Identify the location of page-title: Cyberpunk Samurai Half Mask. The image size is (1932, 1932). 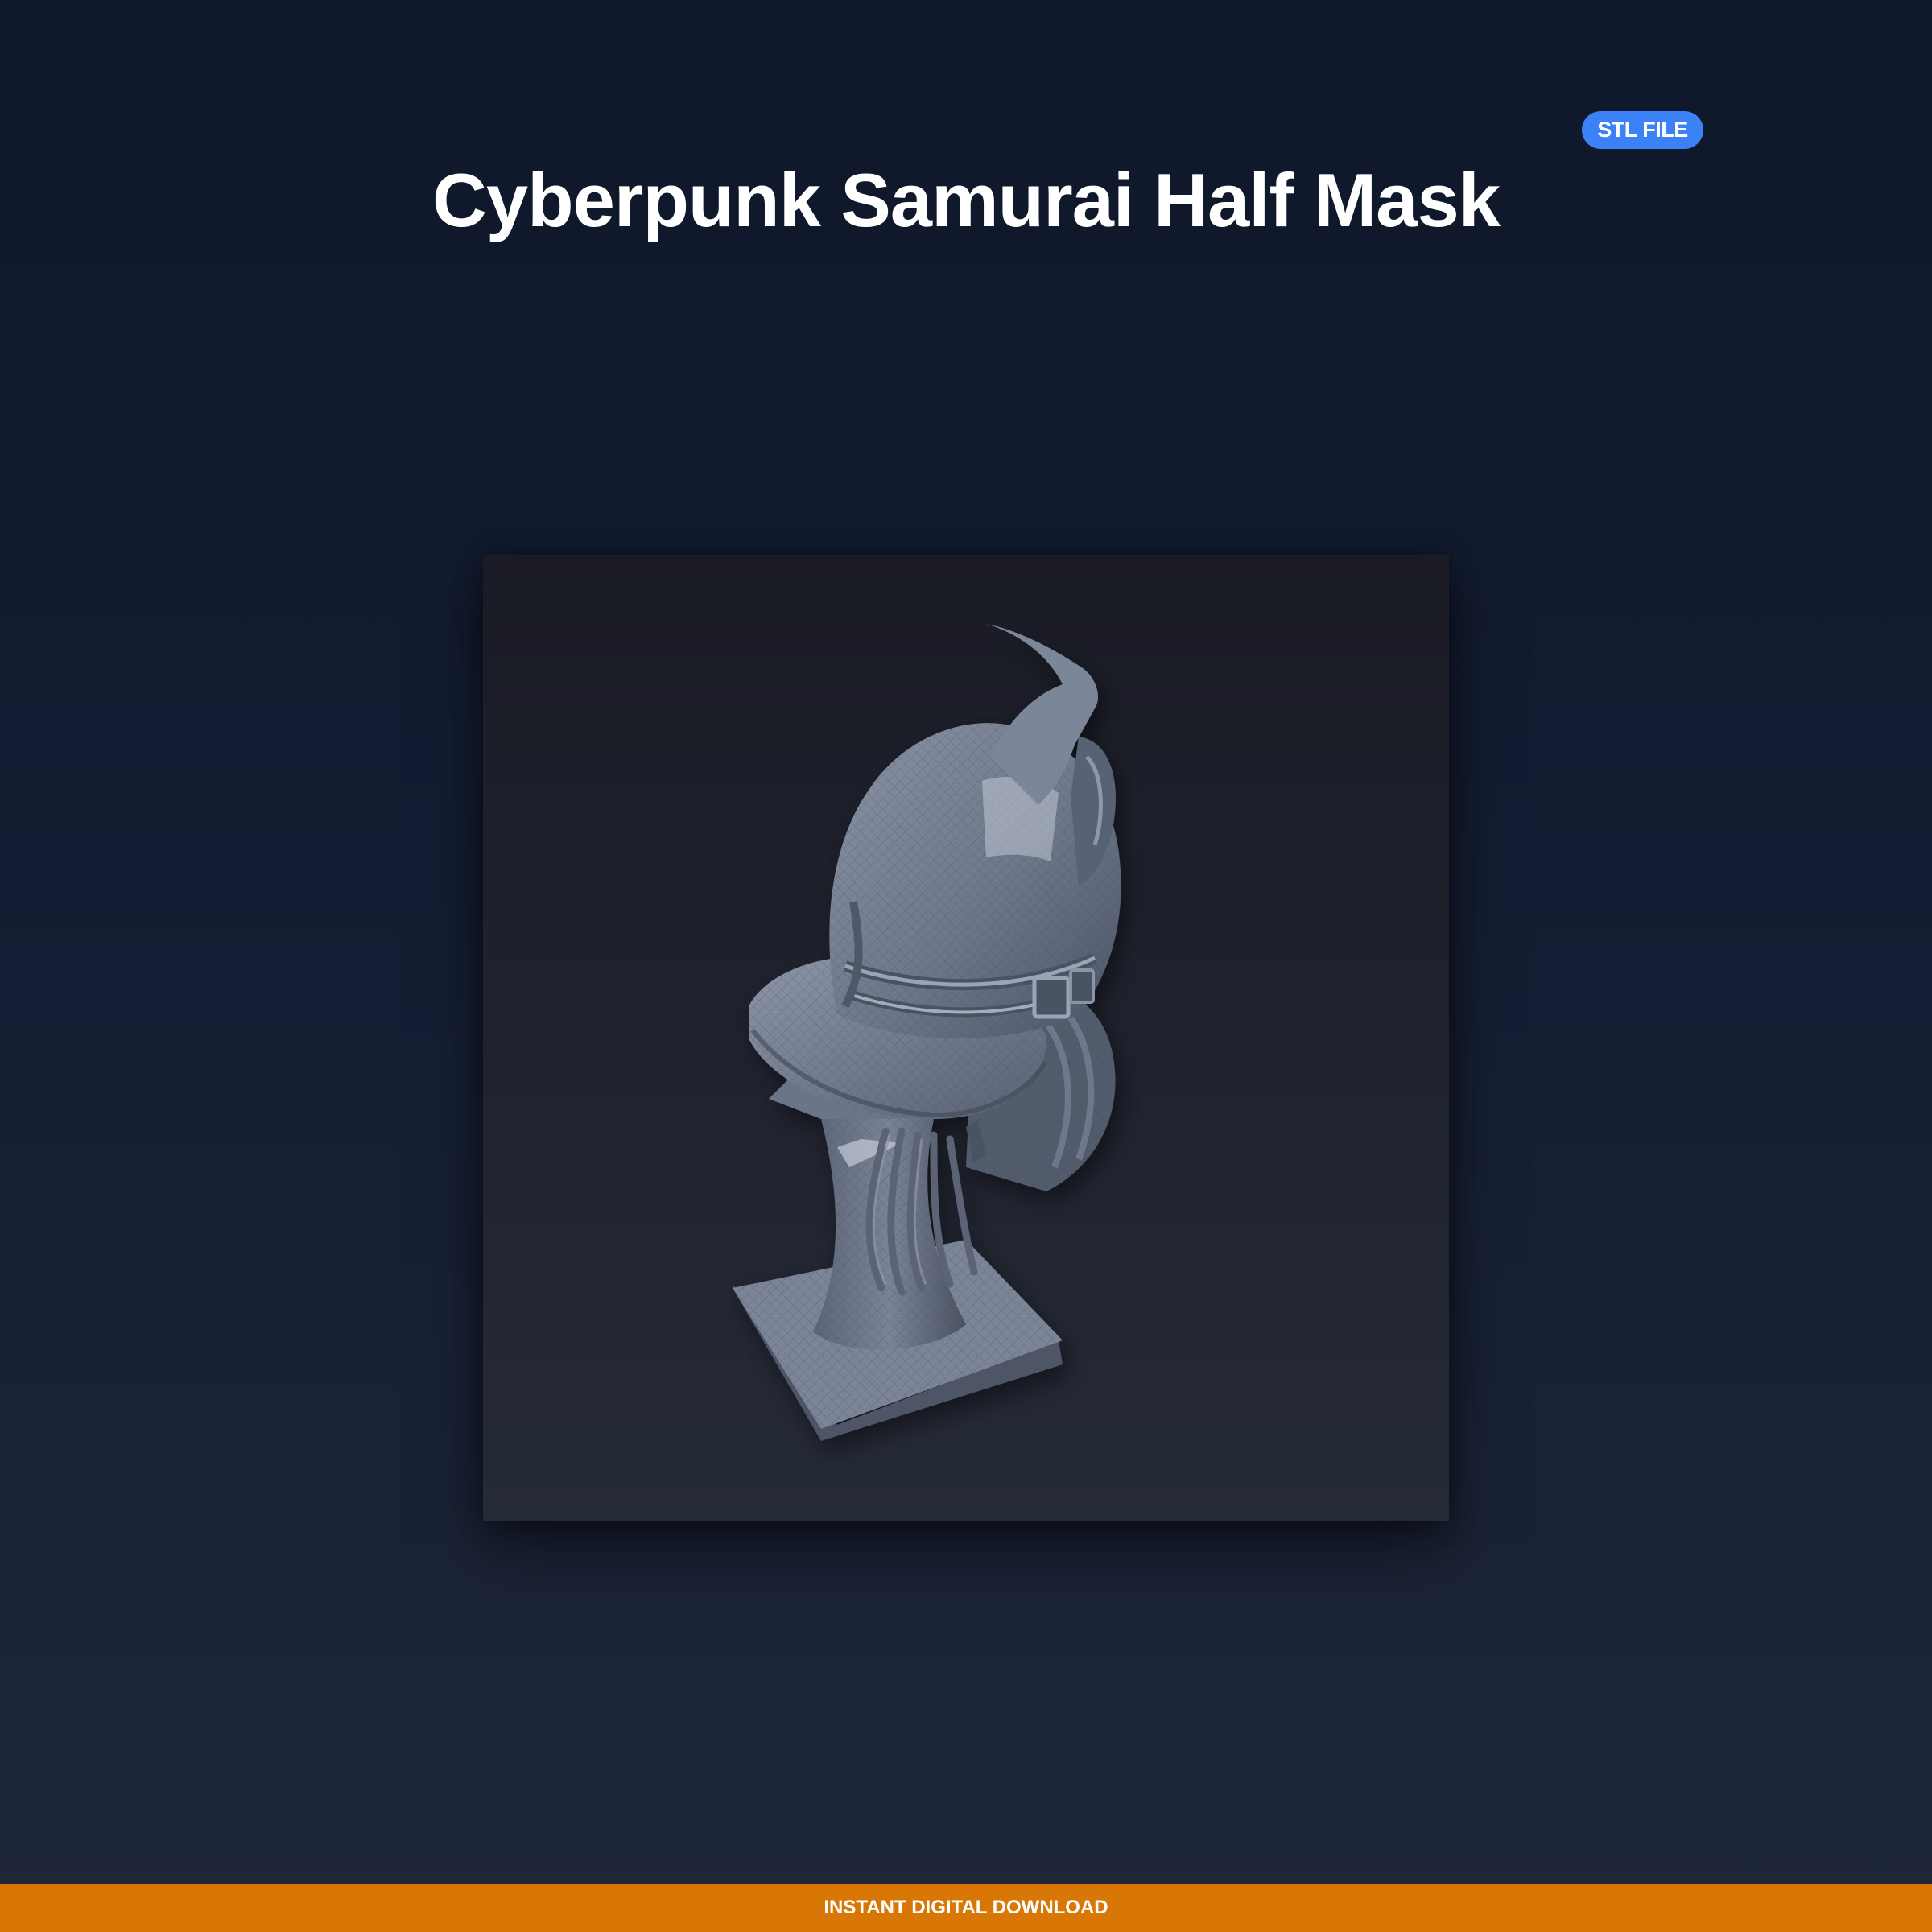
(966, 200).